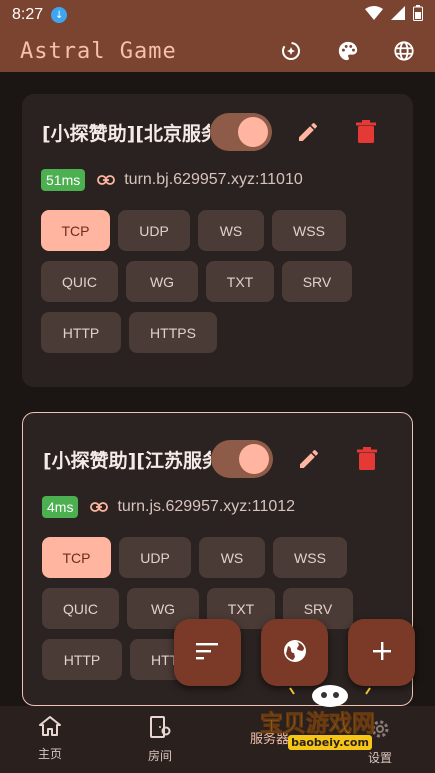 The image size is (435, 773). I want to click on globe-filled-icon, so click(295, 653).